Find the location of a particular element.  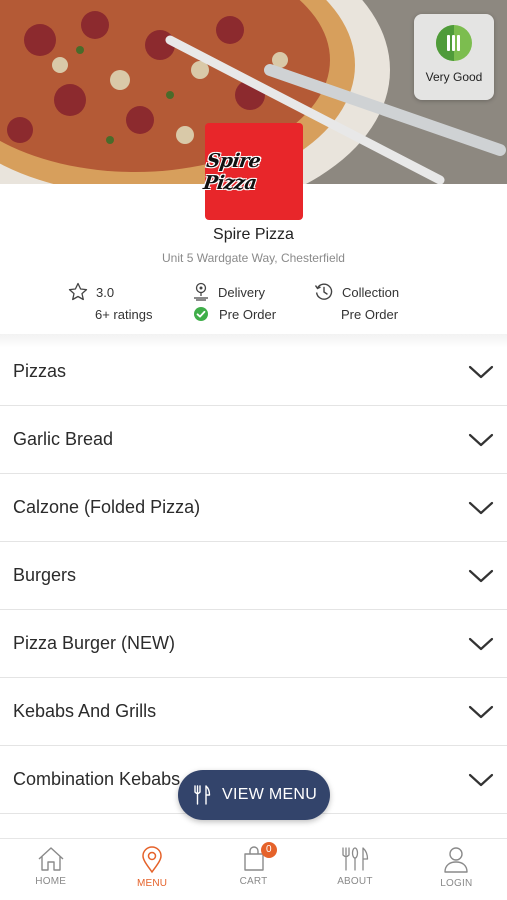

tab-login: LOGIN is located at coordinates (456, 869).